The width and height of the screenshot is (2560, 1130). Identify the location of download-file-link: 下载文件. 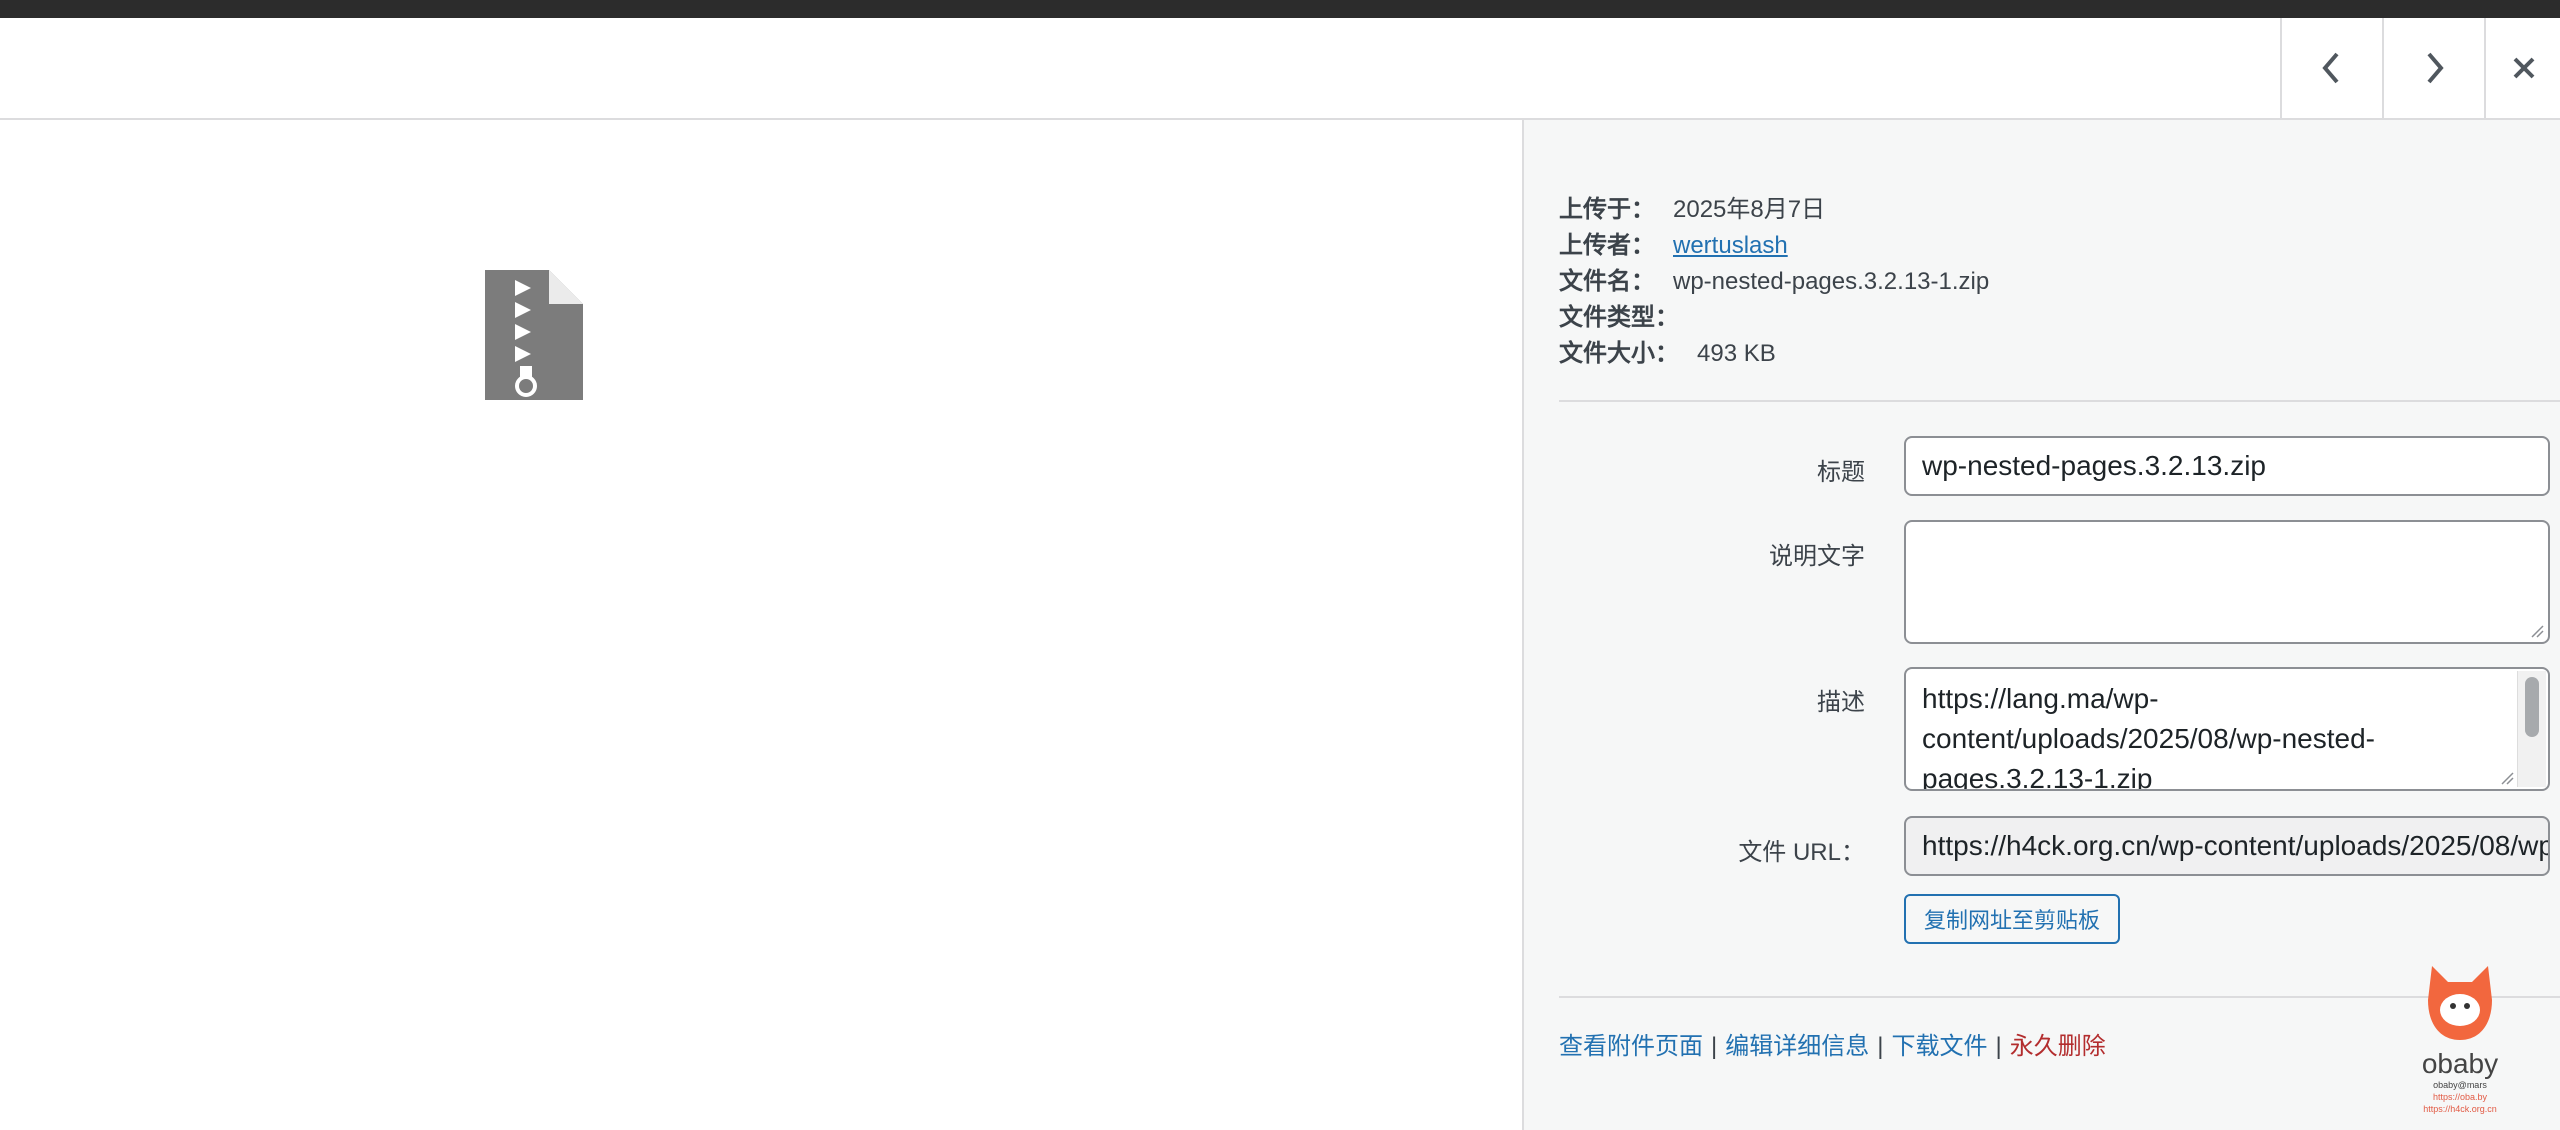
(1939, 1046).